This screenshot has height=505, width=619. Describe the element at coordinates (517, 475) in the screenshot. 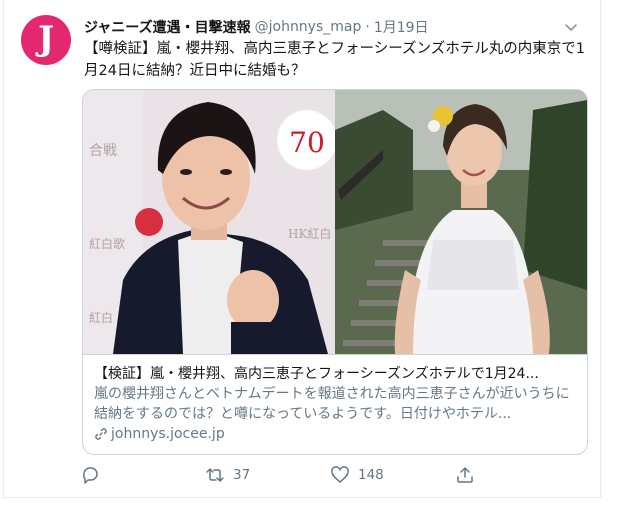

I see `share-button` at that location.